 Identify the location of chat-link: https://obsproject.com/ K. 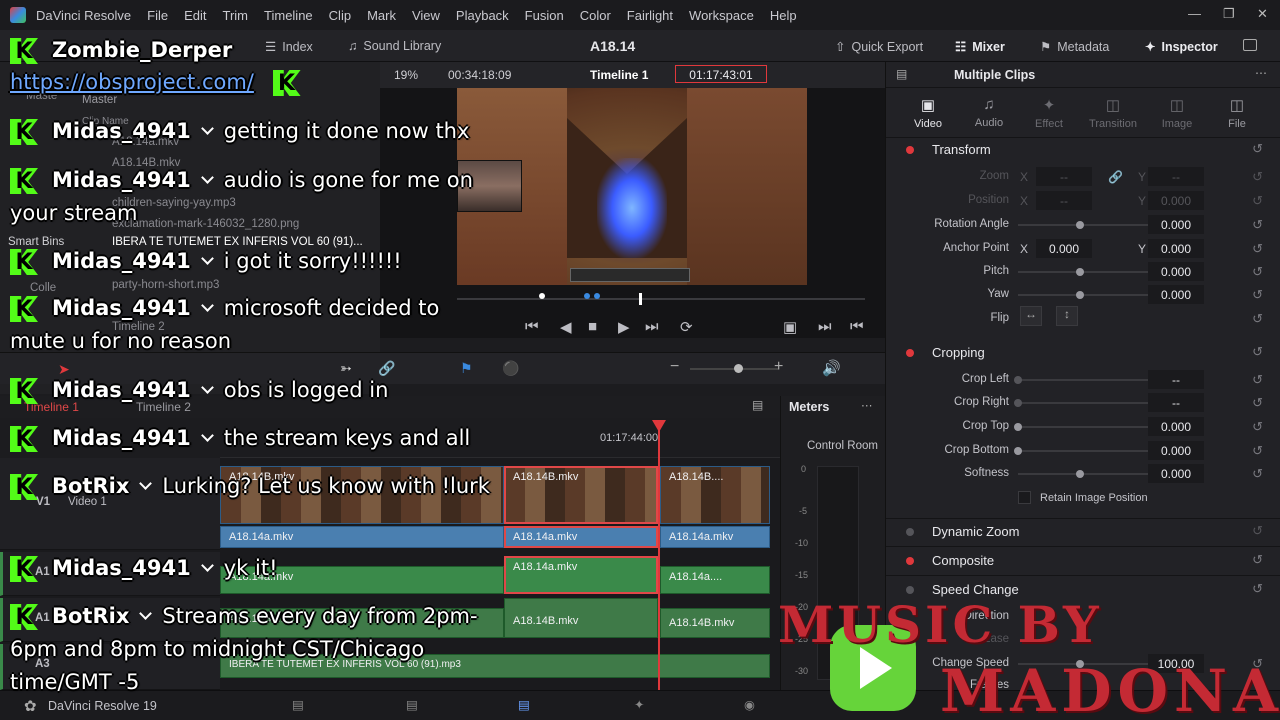
(255, 82).